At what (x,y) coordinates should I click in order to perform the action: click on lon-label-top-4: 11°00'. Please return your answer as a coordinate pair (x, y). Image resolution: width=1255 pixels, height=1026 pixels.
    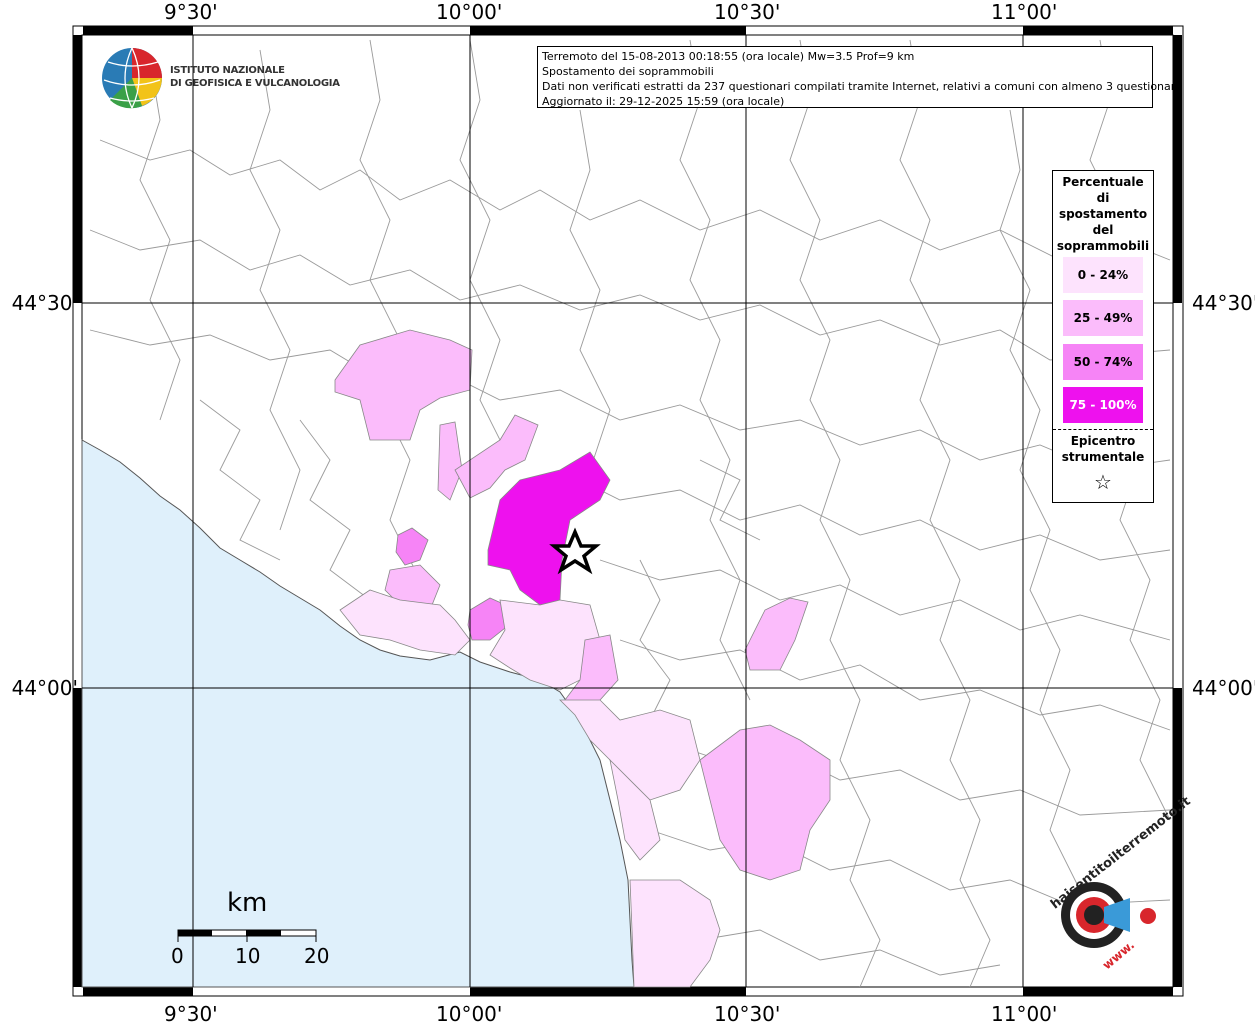
    Looking at the image, I should click on (1024, 12).